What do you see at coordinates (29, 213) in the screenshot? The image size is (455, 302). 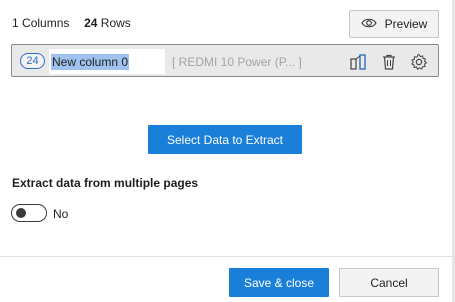 I see `multiple-pages-toggle` at bounding box center [29, 213].